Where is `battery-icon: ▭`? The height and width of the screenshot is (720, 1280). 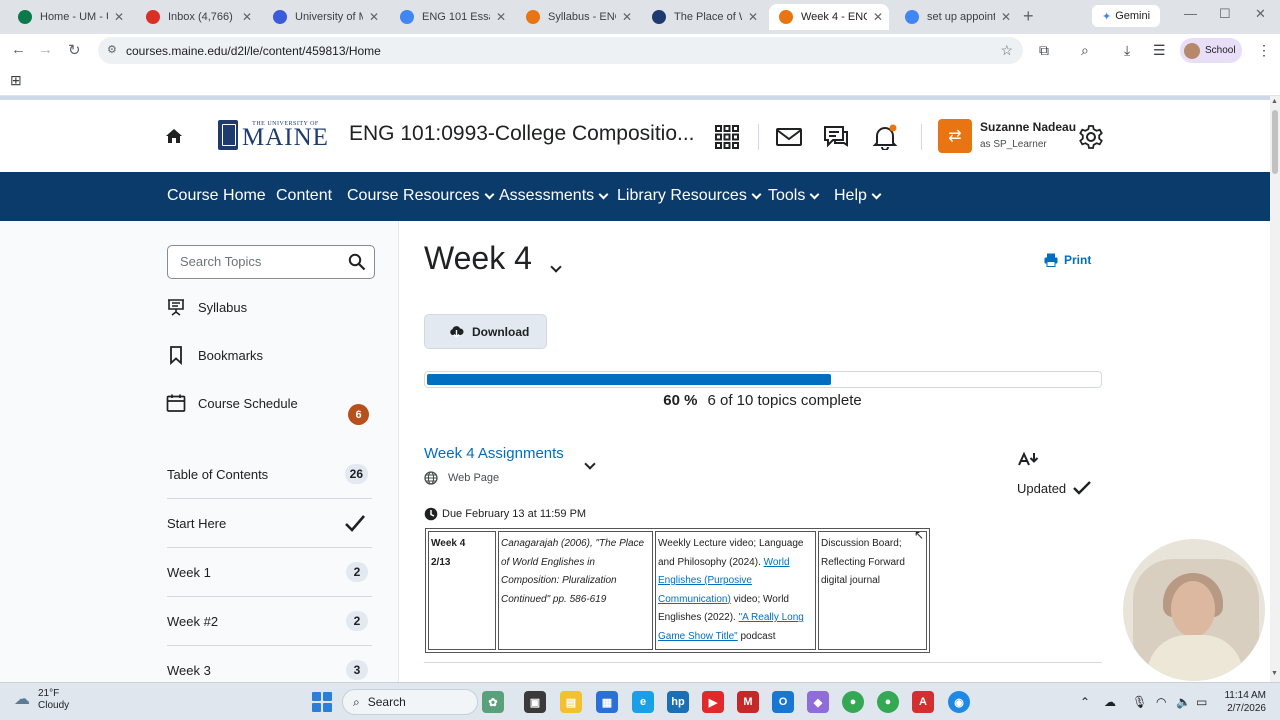 battery-icon: ▭ is located at coordinates (1201, 702).